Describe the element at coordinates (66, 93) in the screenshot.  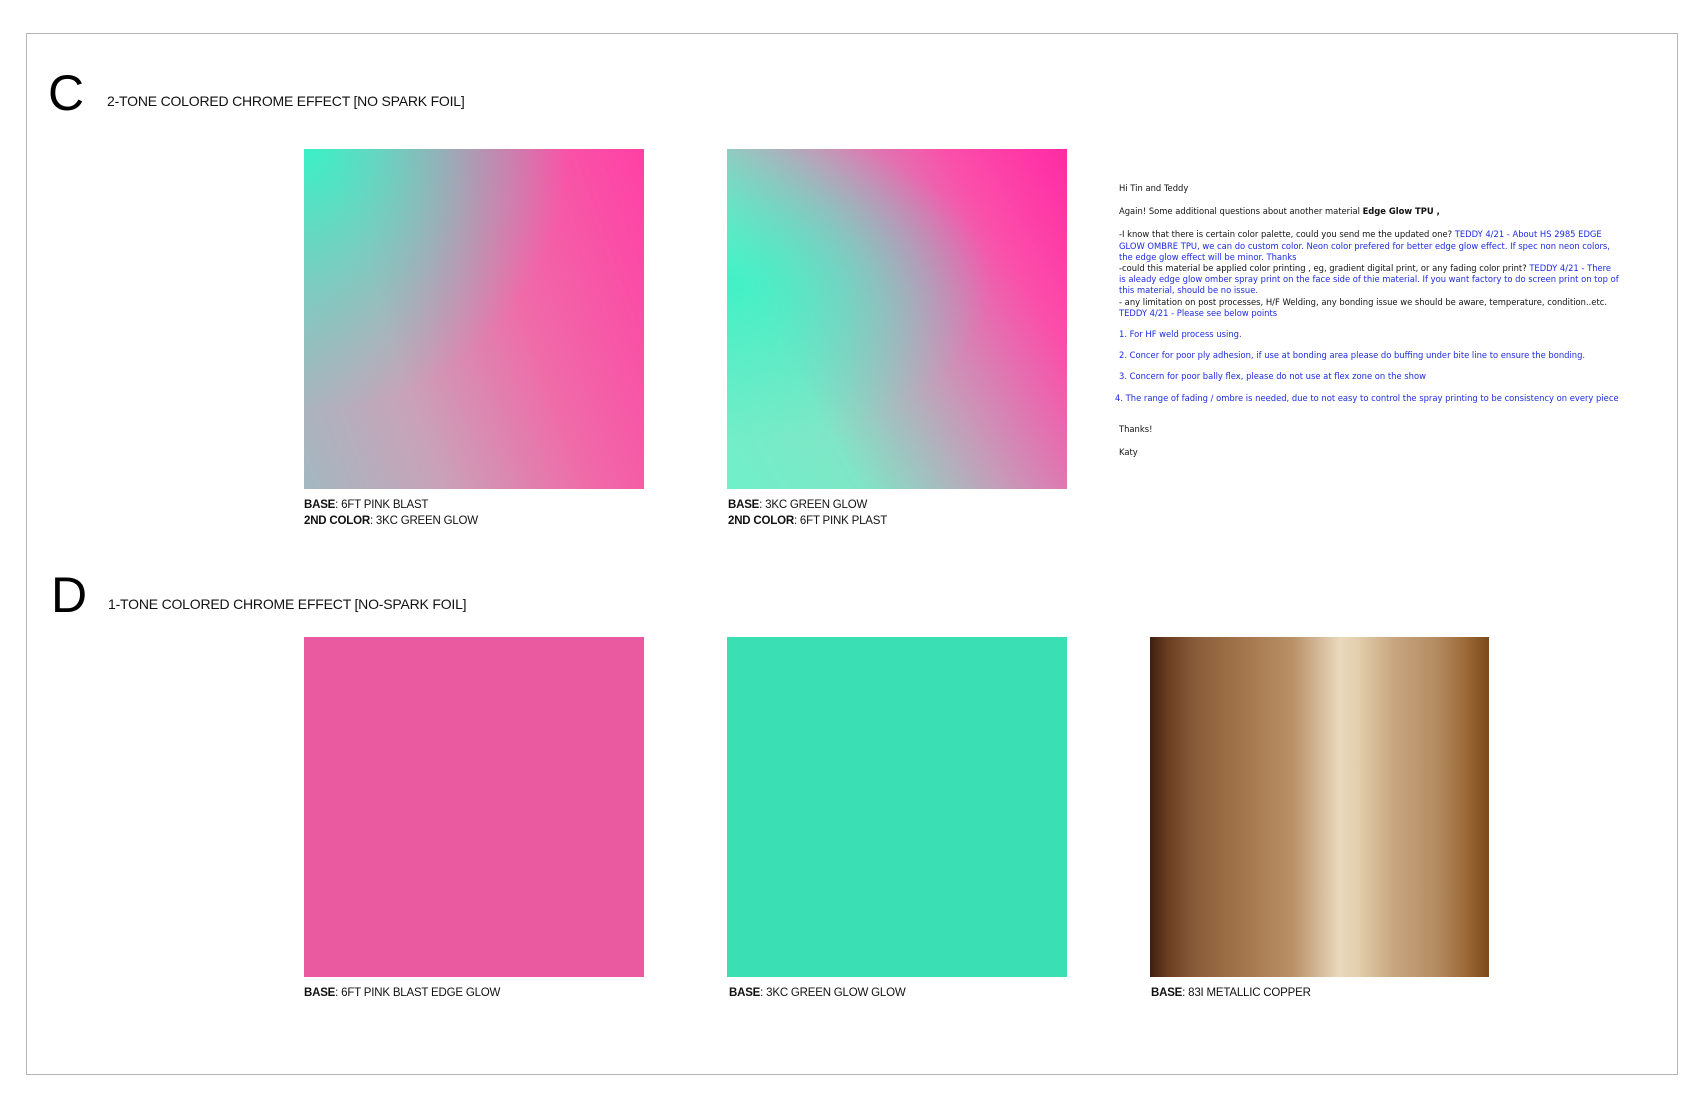
I see `section-c-letter: C` at that location.